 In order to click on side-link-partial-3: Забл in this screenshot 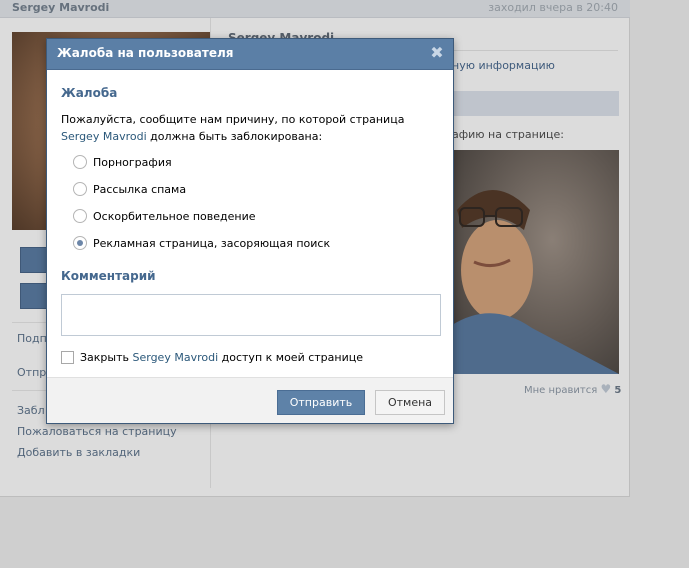, I will do `click(31, 410)`.